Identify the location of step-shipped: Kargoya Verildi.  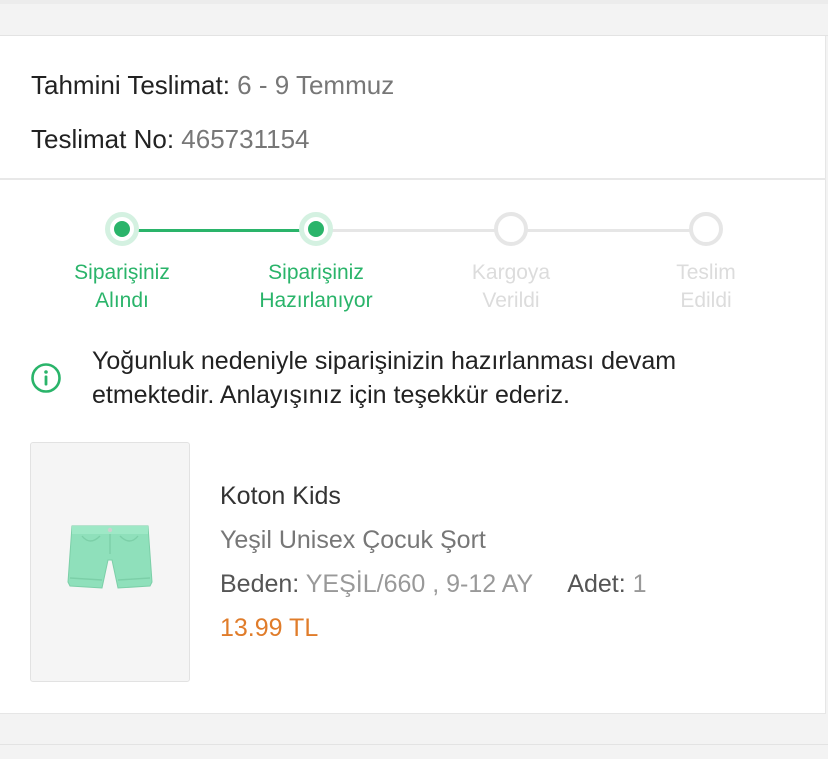
(511, 263).